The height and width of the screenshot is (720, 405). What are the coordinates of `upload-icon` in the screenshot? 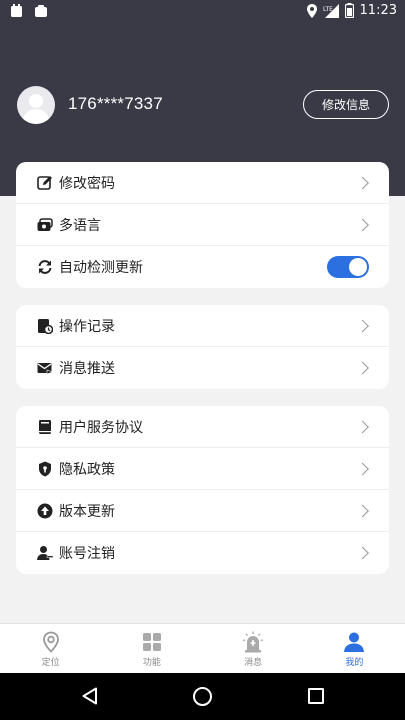 It's located at (45, 511).